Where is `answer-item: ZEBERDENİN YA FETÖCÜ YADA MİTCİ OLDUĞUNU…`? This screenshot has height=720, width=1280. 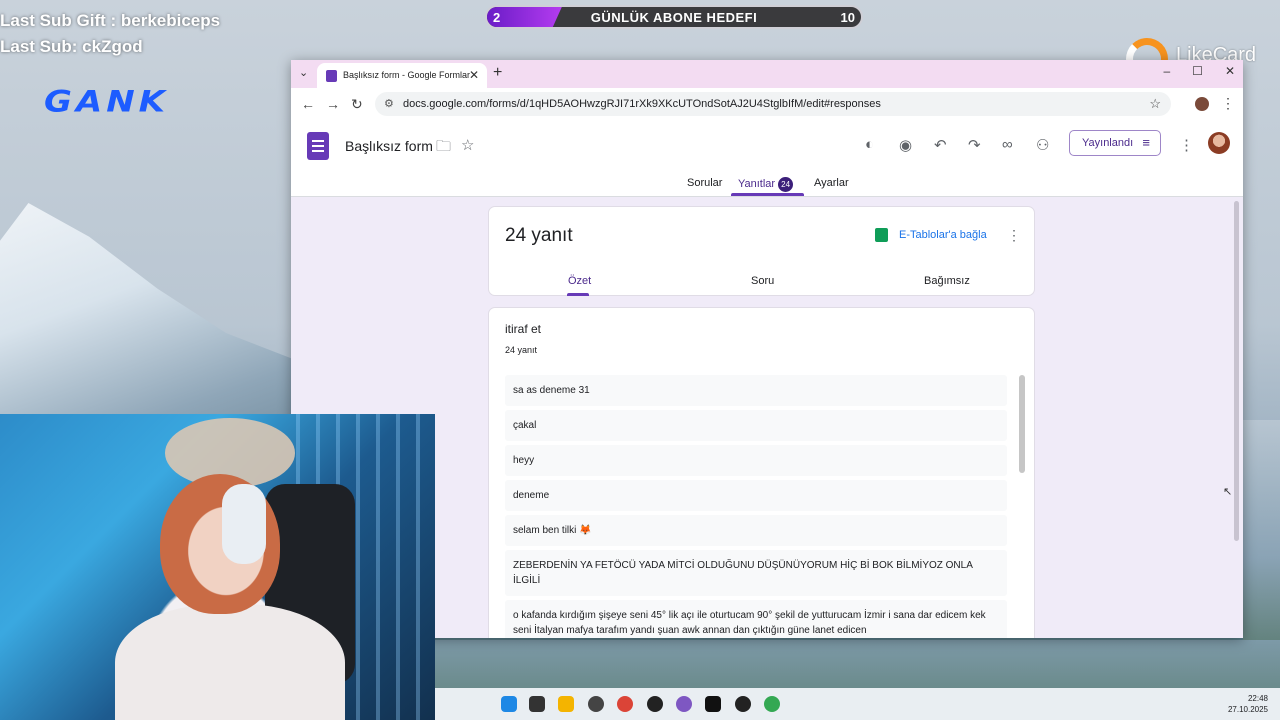 answer-item: ZEBERDENİN YA FETÖCÜ YADA MİTCİ OLDUĞUNU… is located at coordinates (756, 573).